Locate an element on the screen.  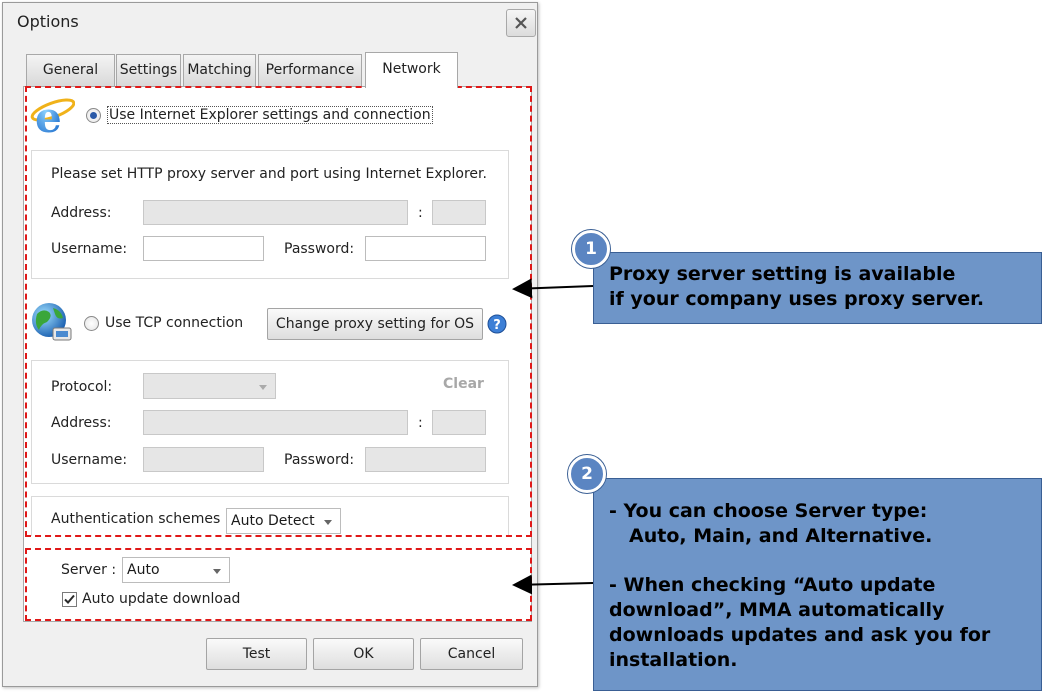
callout-2-line-1: - You can choose Server type: is located at coordinates (768, 511).